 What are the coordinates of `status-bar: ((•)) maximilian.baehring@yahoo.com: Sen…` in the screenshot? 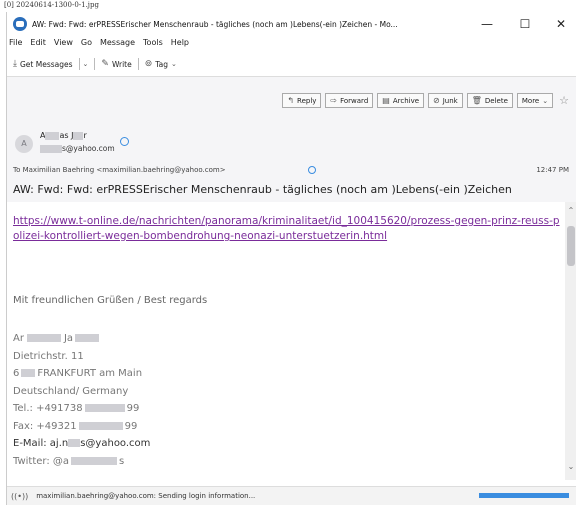 It's located at (291, 495).